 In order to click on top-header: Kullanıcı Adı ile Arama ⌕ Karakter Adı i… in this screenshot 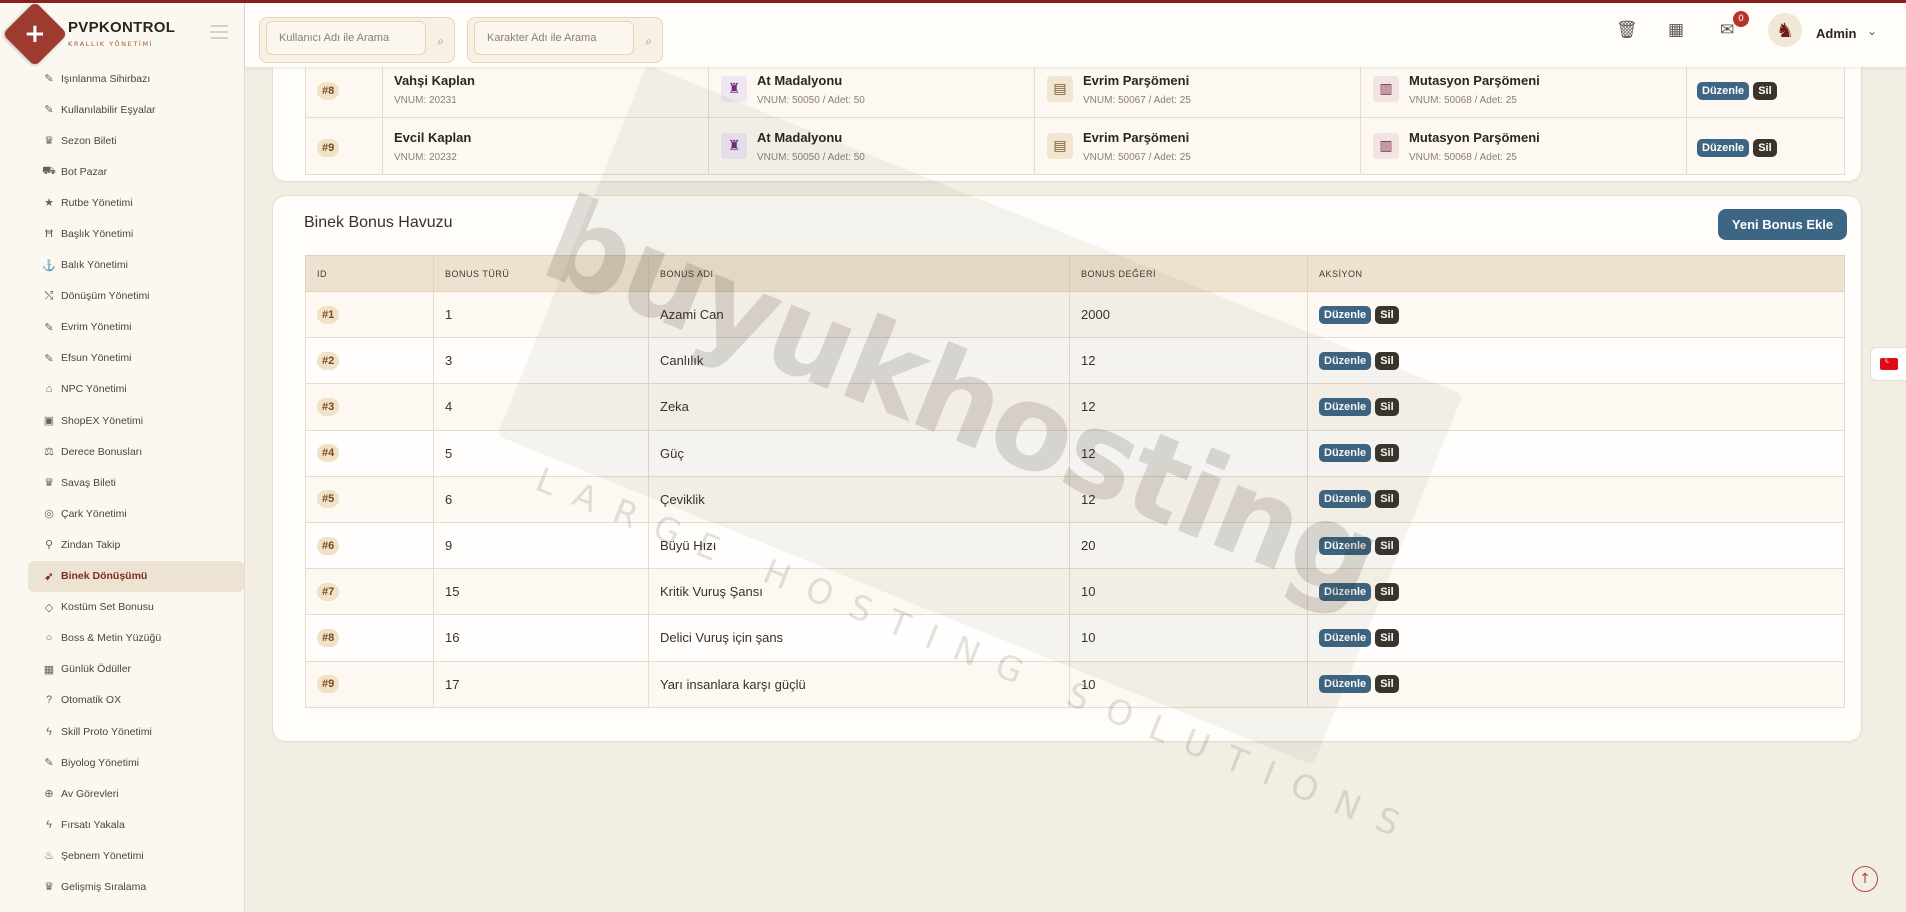, I will do `click(1075, 35)`.